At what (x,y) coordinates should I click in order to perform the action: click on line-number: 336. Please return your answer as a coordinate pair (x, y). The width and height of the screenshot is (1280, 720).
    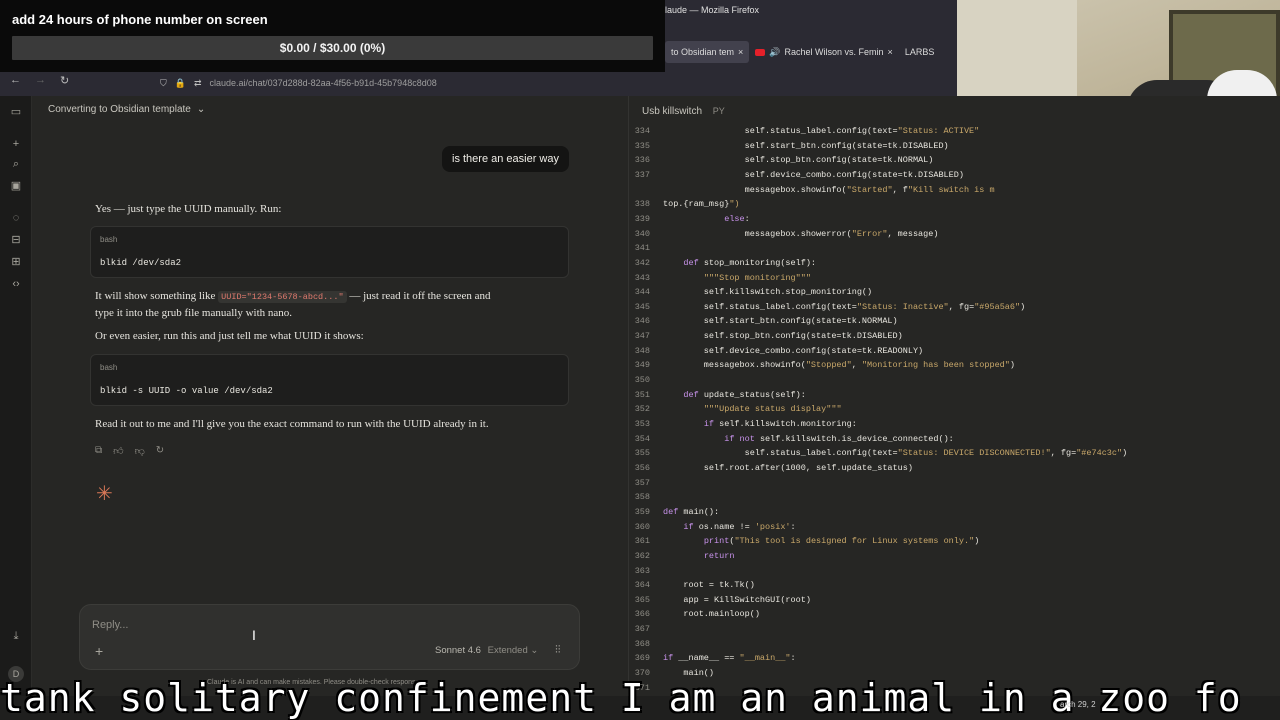
    Looking at the image, I should click on (642, 160).